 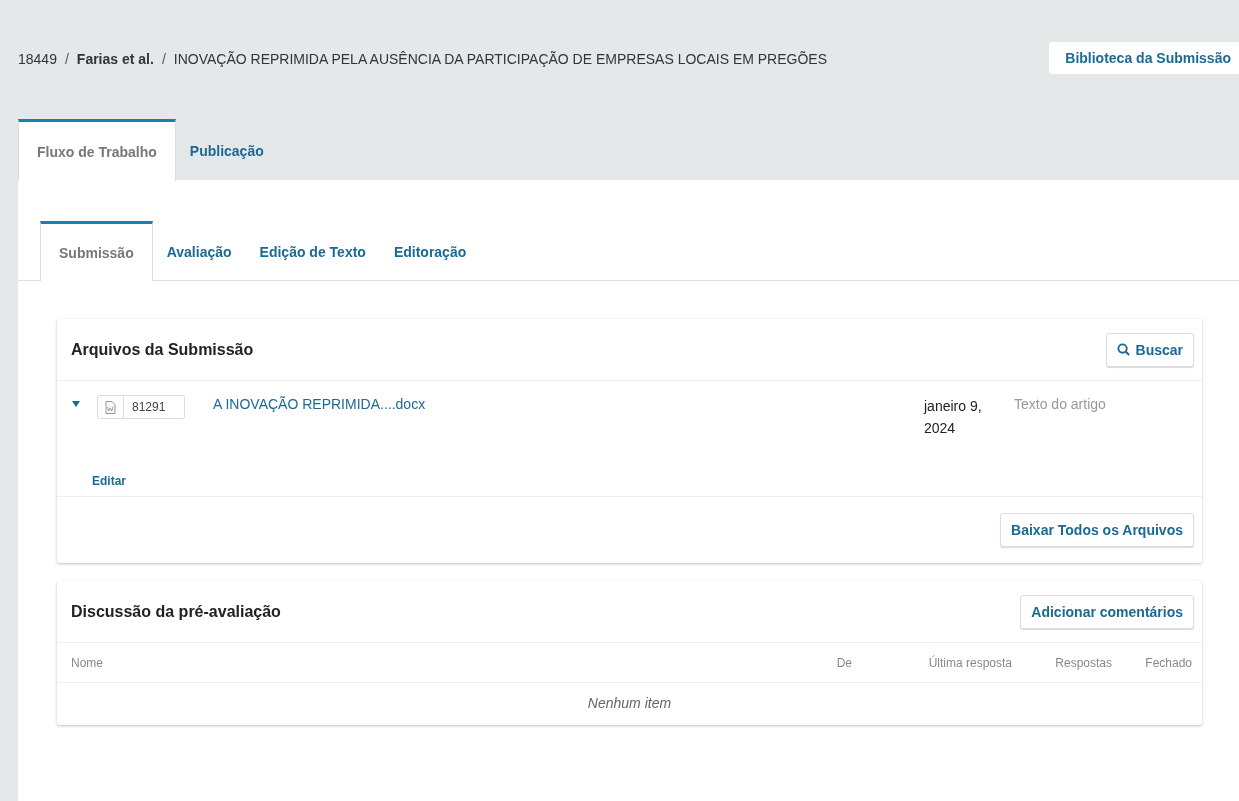 I want to click on file-name-link: A INOVAÇÃO REPRIMIDA....docx, so click(x=319, y=403).